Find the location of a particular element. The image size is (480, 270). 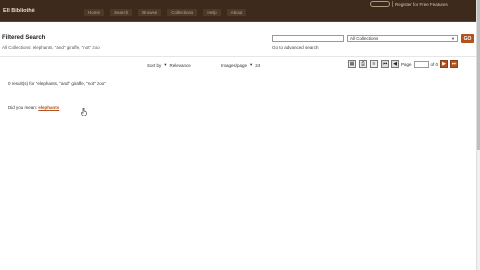

print-icon: ⎙ is located at coordinates (363, 64).